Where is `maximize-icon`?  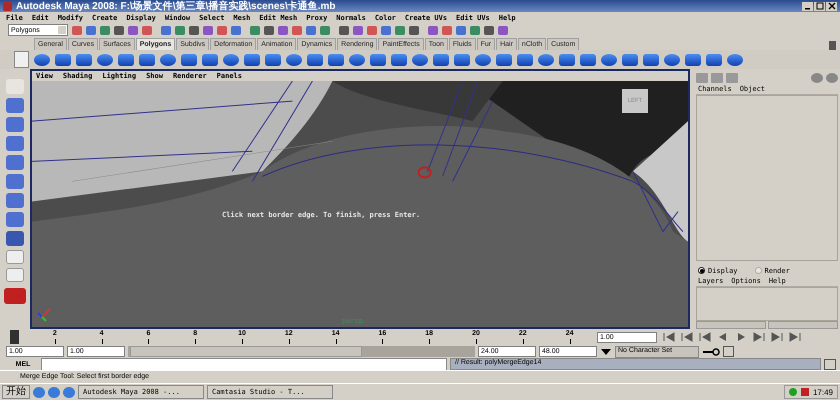
maximize-icon is located at coordinates (820, 6).